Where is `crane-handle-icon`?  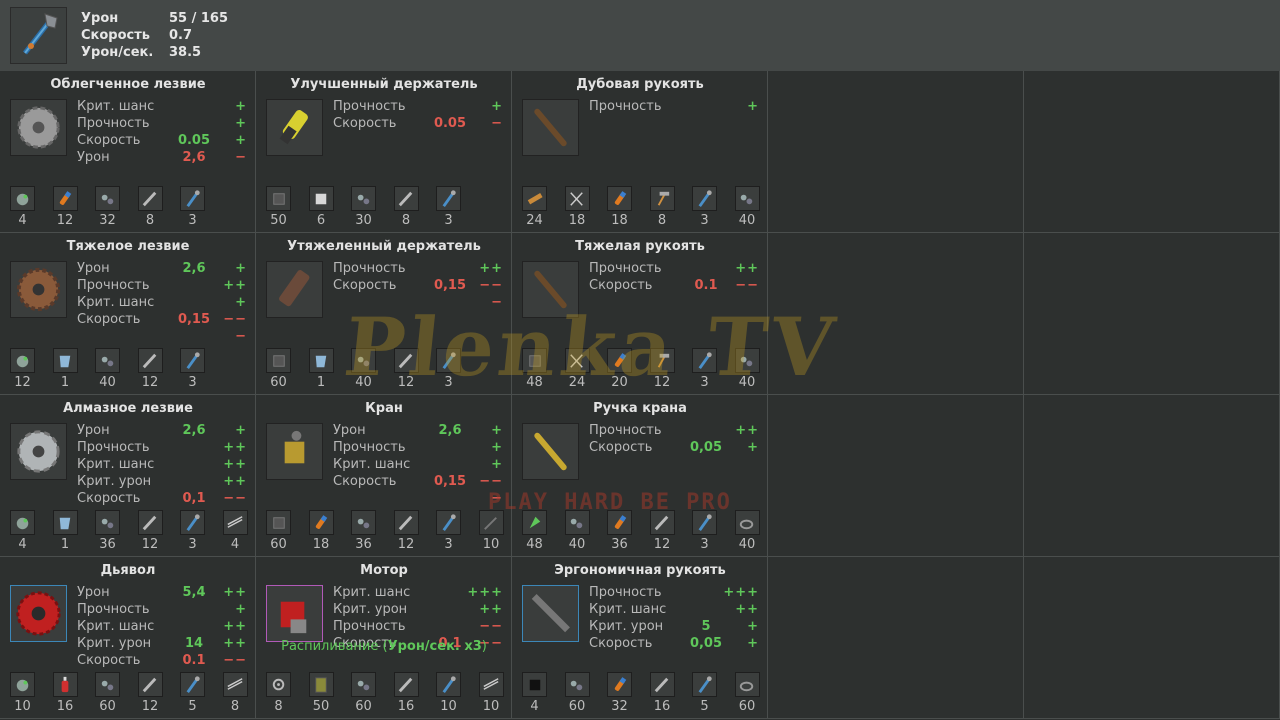
crane-handle-icon is located at coordinates (550, 451).